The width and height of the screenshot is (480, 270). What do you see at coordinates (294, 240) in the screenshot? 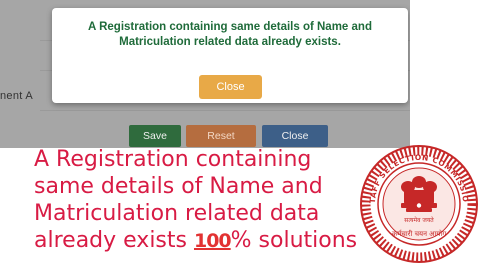
I see `caption-line-suffix: % solutions` at bounding box center [294, 240].